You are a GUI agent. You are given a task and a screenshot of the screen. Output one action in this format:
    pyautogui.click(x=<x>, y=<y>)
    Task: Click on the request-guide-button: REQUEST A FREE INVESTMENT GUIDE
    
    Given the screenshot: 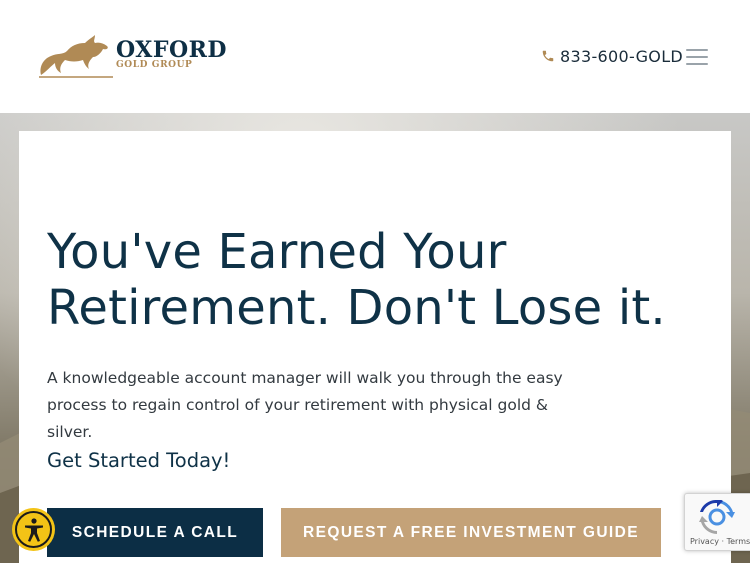 What is the action you would take?
    pyautogui.click(x=471, y=532)
    